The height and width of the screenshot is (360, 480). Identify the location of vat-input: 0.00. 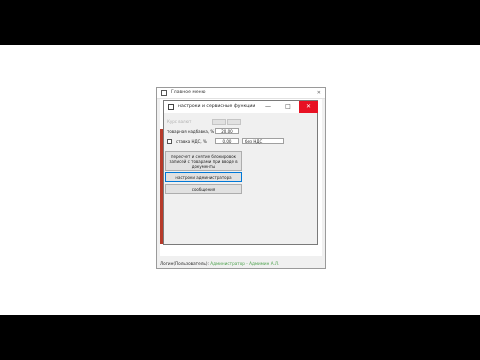
(227, 141).